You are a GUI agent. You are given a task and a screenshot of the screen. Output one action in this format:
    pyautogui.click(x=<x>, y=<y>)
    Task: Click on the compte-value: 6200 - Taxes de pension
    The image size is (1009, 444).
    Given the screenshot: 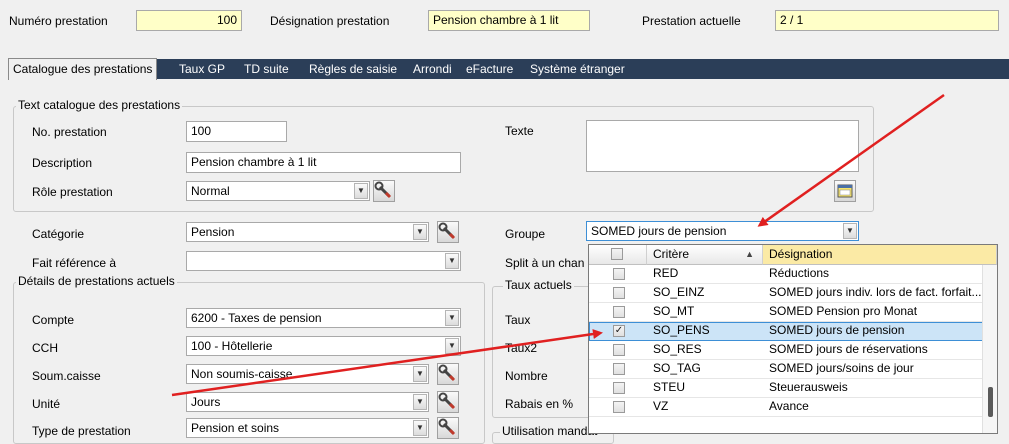 What is the action you would take?
    pyautogui.click(x=256, y=318)
    